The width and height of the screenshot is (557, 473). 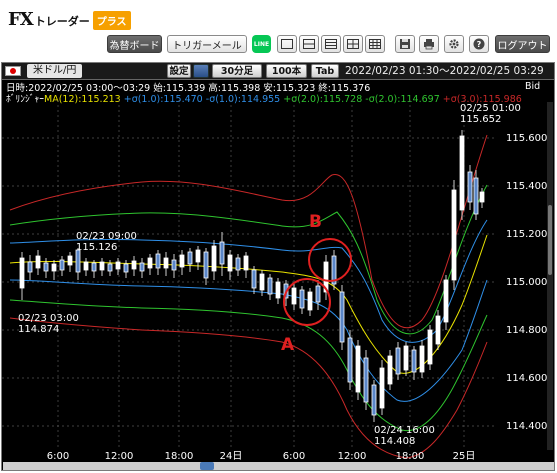 What do you see at coordinates (48, 318) in the screenshot?
I see `annotation-date: 02/23 03:00` at bounding box center [48, 318].